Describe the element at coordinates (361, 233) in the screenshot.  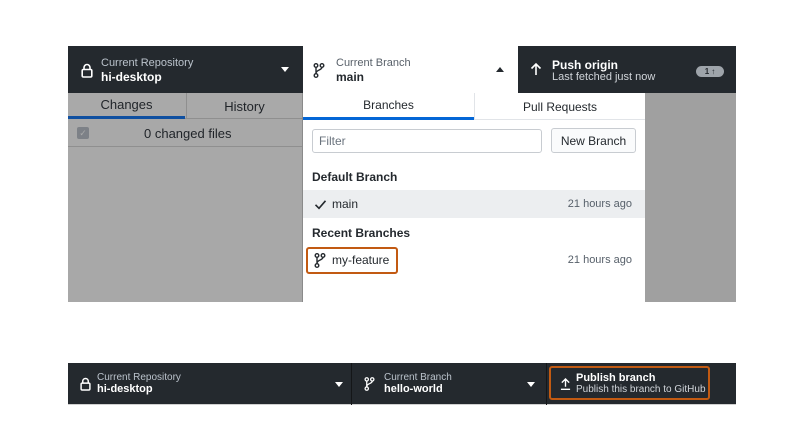
I see `recent-branches-header: Recent Branches` at that location.